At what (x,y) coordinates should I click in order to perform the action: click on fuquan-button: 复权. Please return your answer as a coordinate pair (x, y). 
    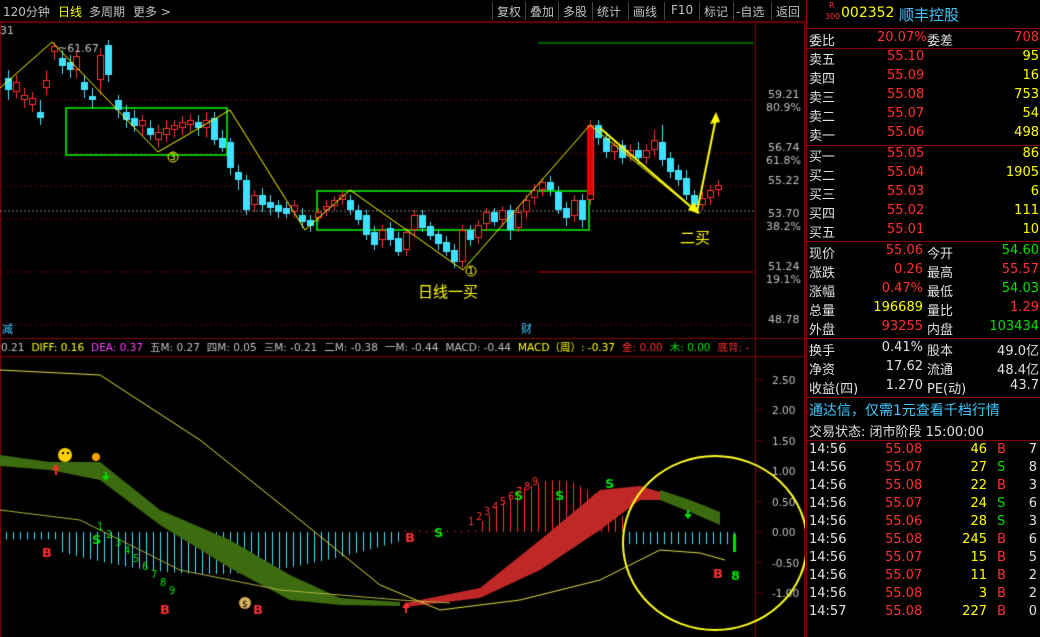
    Looking at the image, I should click on (509, 11).